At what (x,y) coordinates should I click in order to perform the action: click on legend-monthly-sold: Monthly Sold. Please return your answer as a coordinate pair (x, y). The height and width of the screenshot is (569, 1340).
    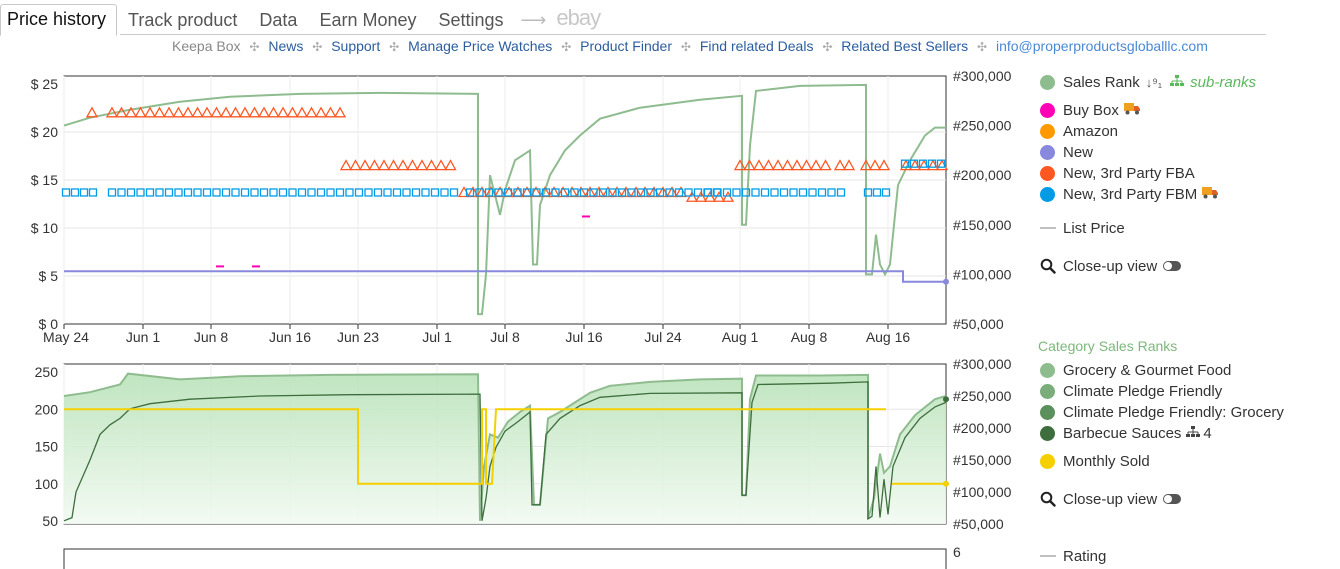
    Looking at the image, I should click on (1095, 461).